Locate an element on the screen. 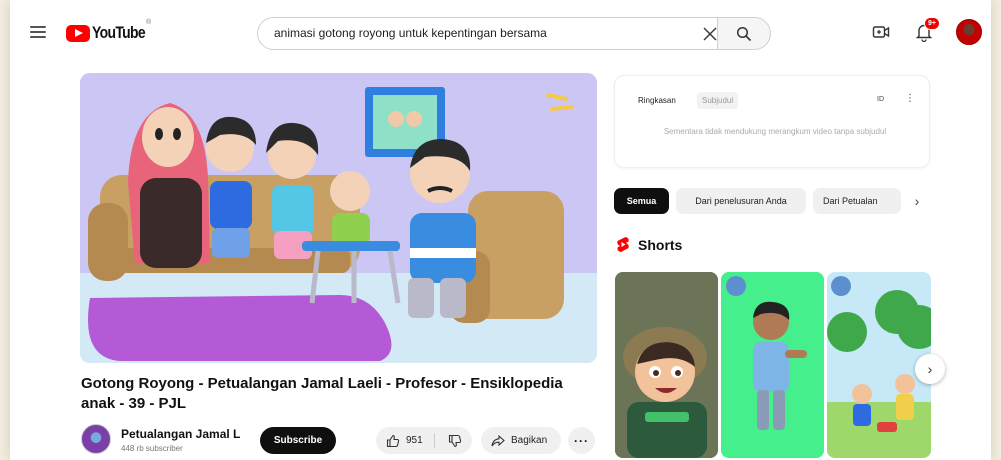 This screenshot has width=1001, height=460. search-input is located at coordinates (474, 33).